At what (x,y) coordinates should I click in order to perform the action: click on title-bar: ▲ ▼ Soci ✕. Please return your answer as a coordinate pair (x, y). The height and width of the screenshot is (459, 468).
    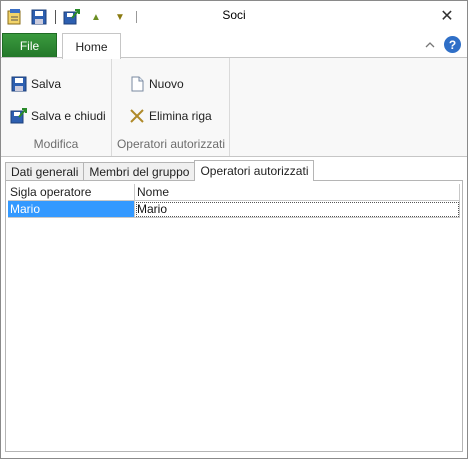
    Looking at the image, I should click on (234, 16).